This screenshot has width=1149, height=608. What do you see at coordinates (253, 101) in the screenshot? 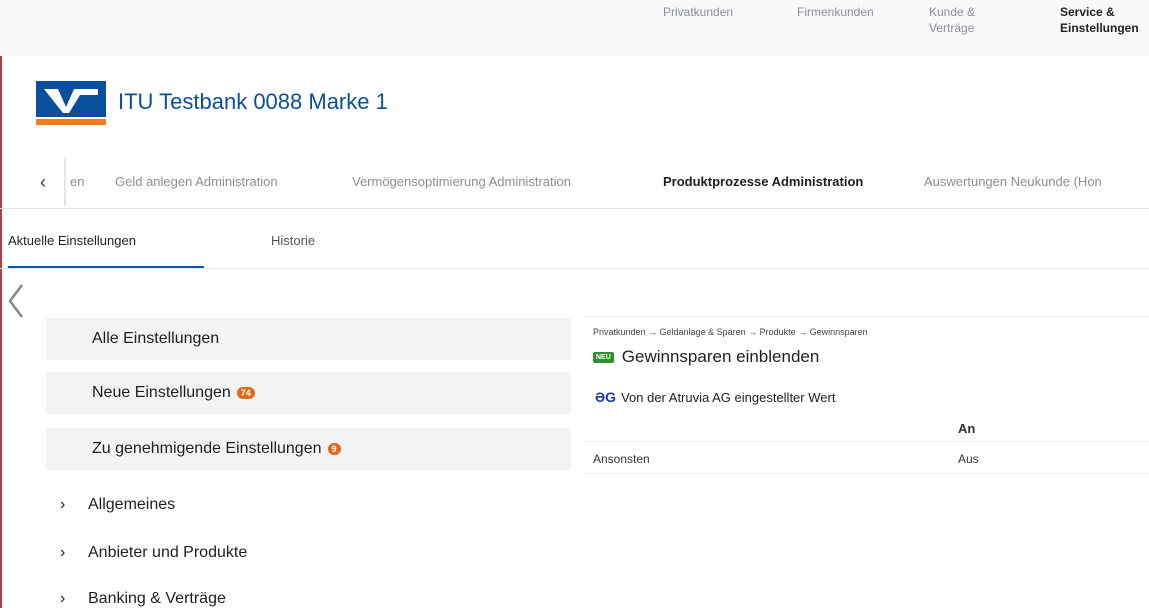
I see `bank-name: ITU Testbank 0088 Marke 1` at bounding box center [253, 101].